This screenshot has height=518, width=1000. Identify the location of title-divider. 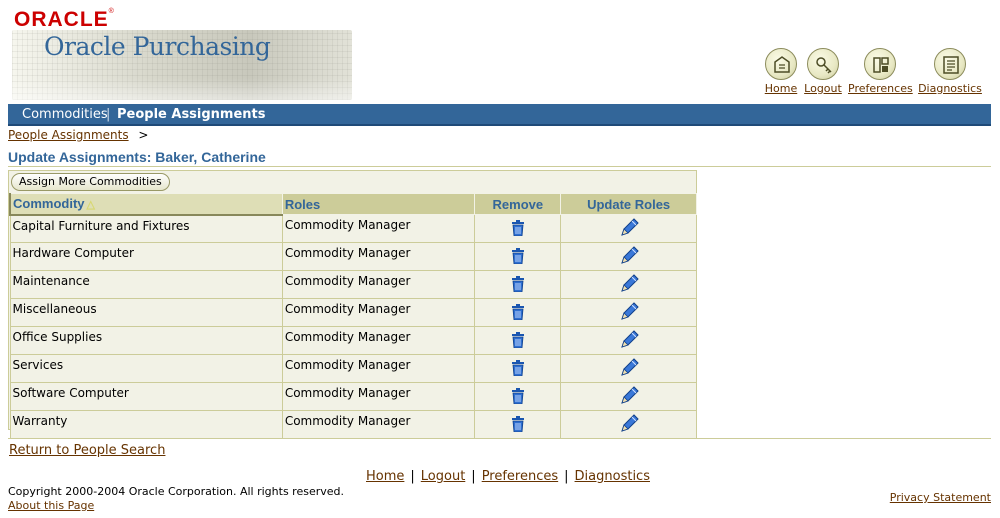
(499, 166).